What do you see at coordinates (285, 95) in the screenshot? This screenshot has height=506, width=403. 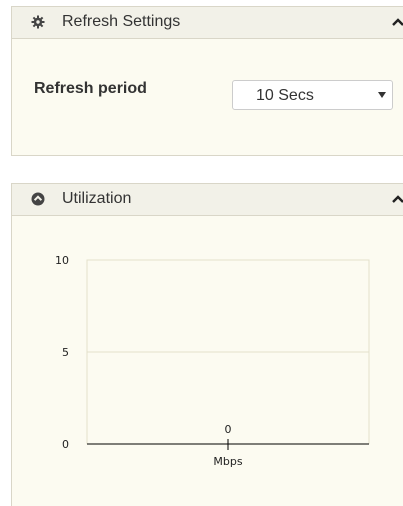 I see `refresh-period-value: 10 Secs` at bounding box center [285, 95].